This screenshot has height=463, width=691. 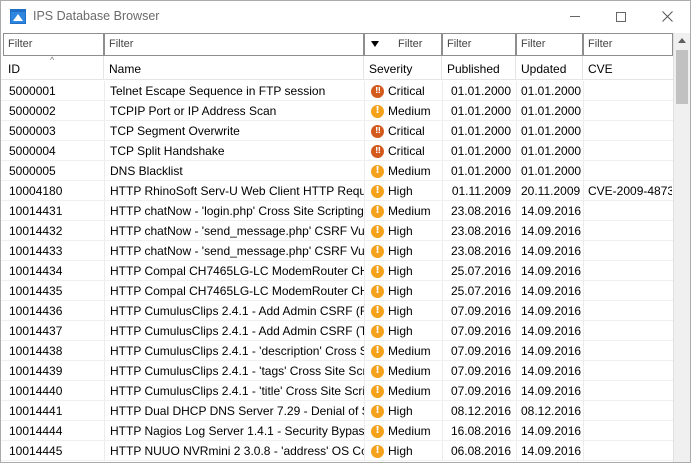 I want to click on minimize-button, so click(x=575, y=16).